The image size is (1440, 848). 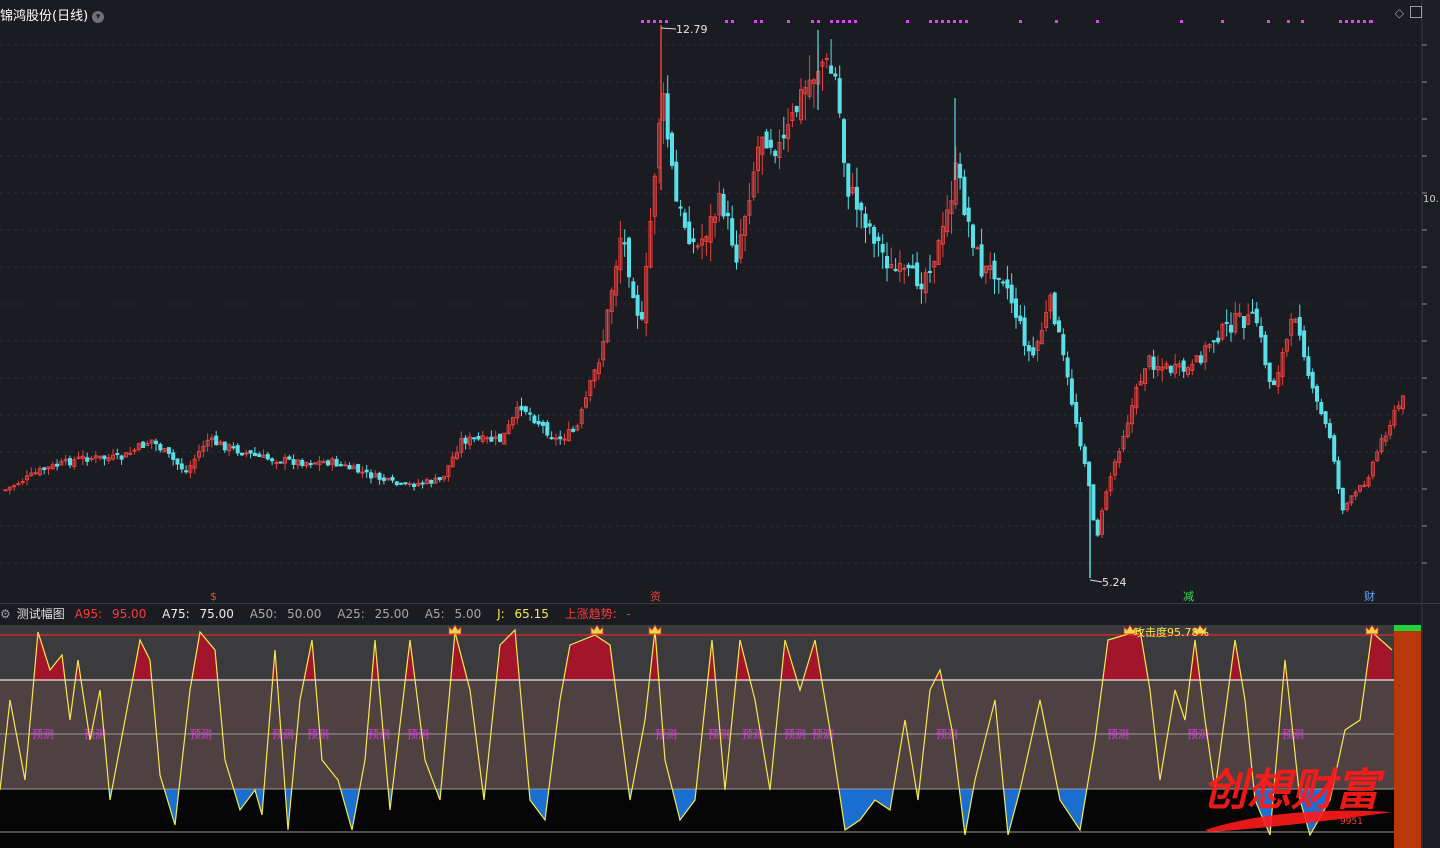 What do you see at coordinates (1431, 199) in the screenshot?
I see `axis-price-label: 10.` at bounding box center [1431, 199].